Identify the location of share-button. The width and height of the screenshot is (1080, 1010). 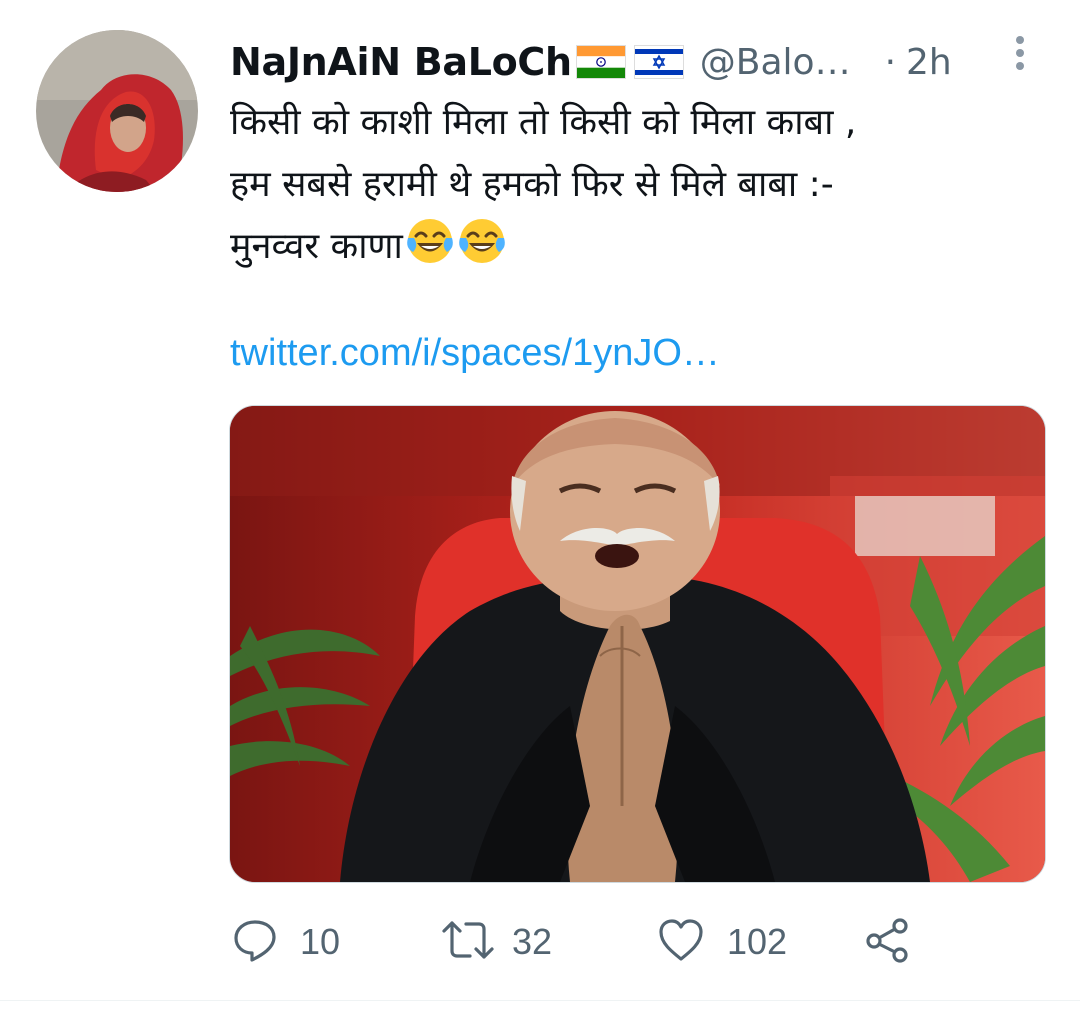
(888, 942).